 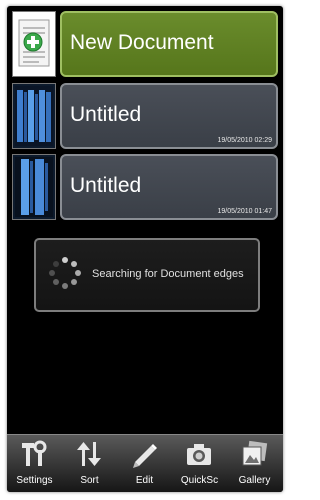 I want to click on quickscan-button: QuickSc, so click(x=199, y=463).